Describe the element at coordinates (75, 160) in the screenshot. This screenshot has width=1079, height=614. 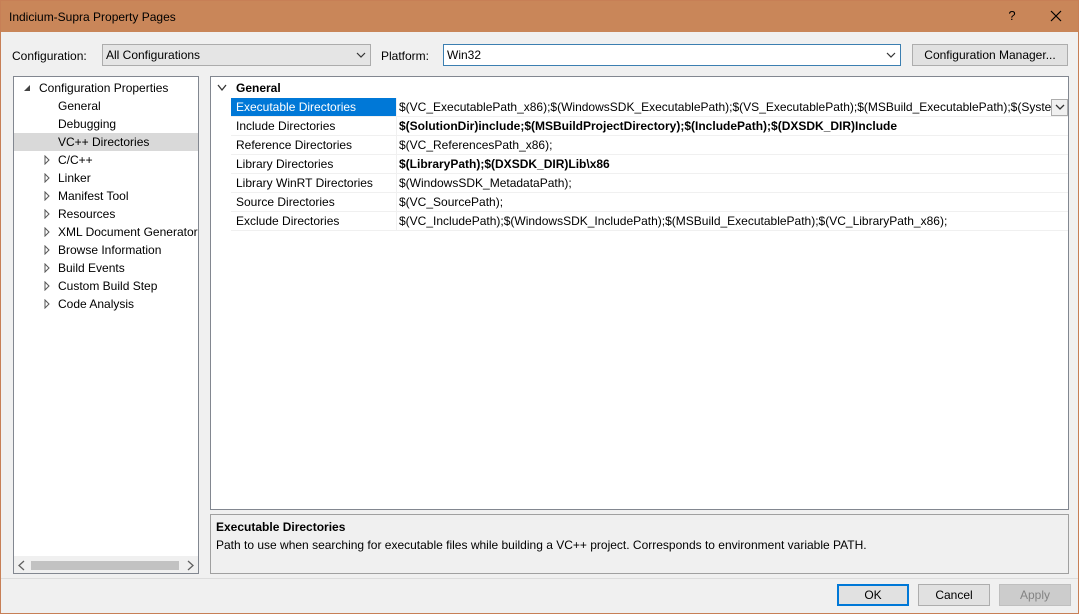
I see `tree-item-label: C/C++` at that location.